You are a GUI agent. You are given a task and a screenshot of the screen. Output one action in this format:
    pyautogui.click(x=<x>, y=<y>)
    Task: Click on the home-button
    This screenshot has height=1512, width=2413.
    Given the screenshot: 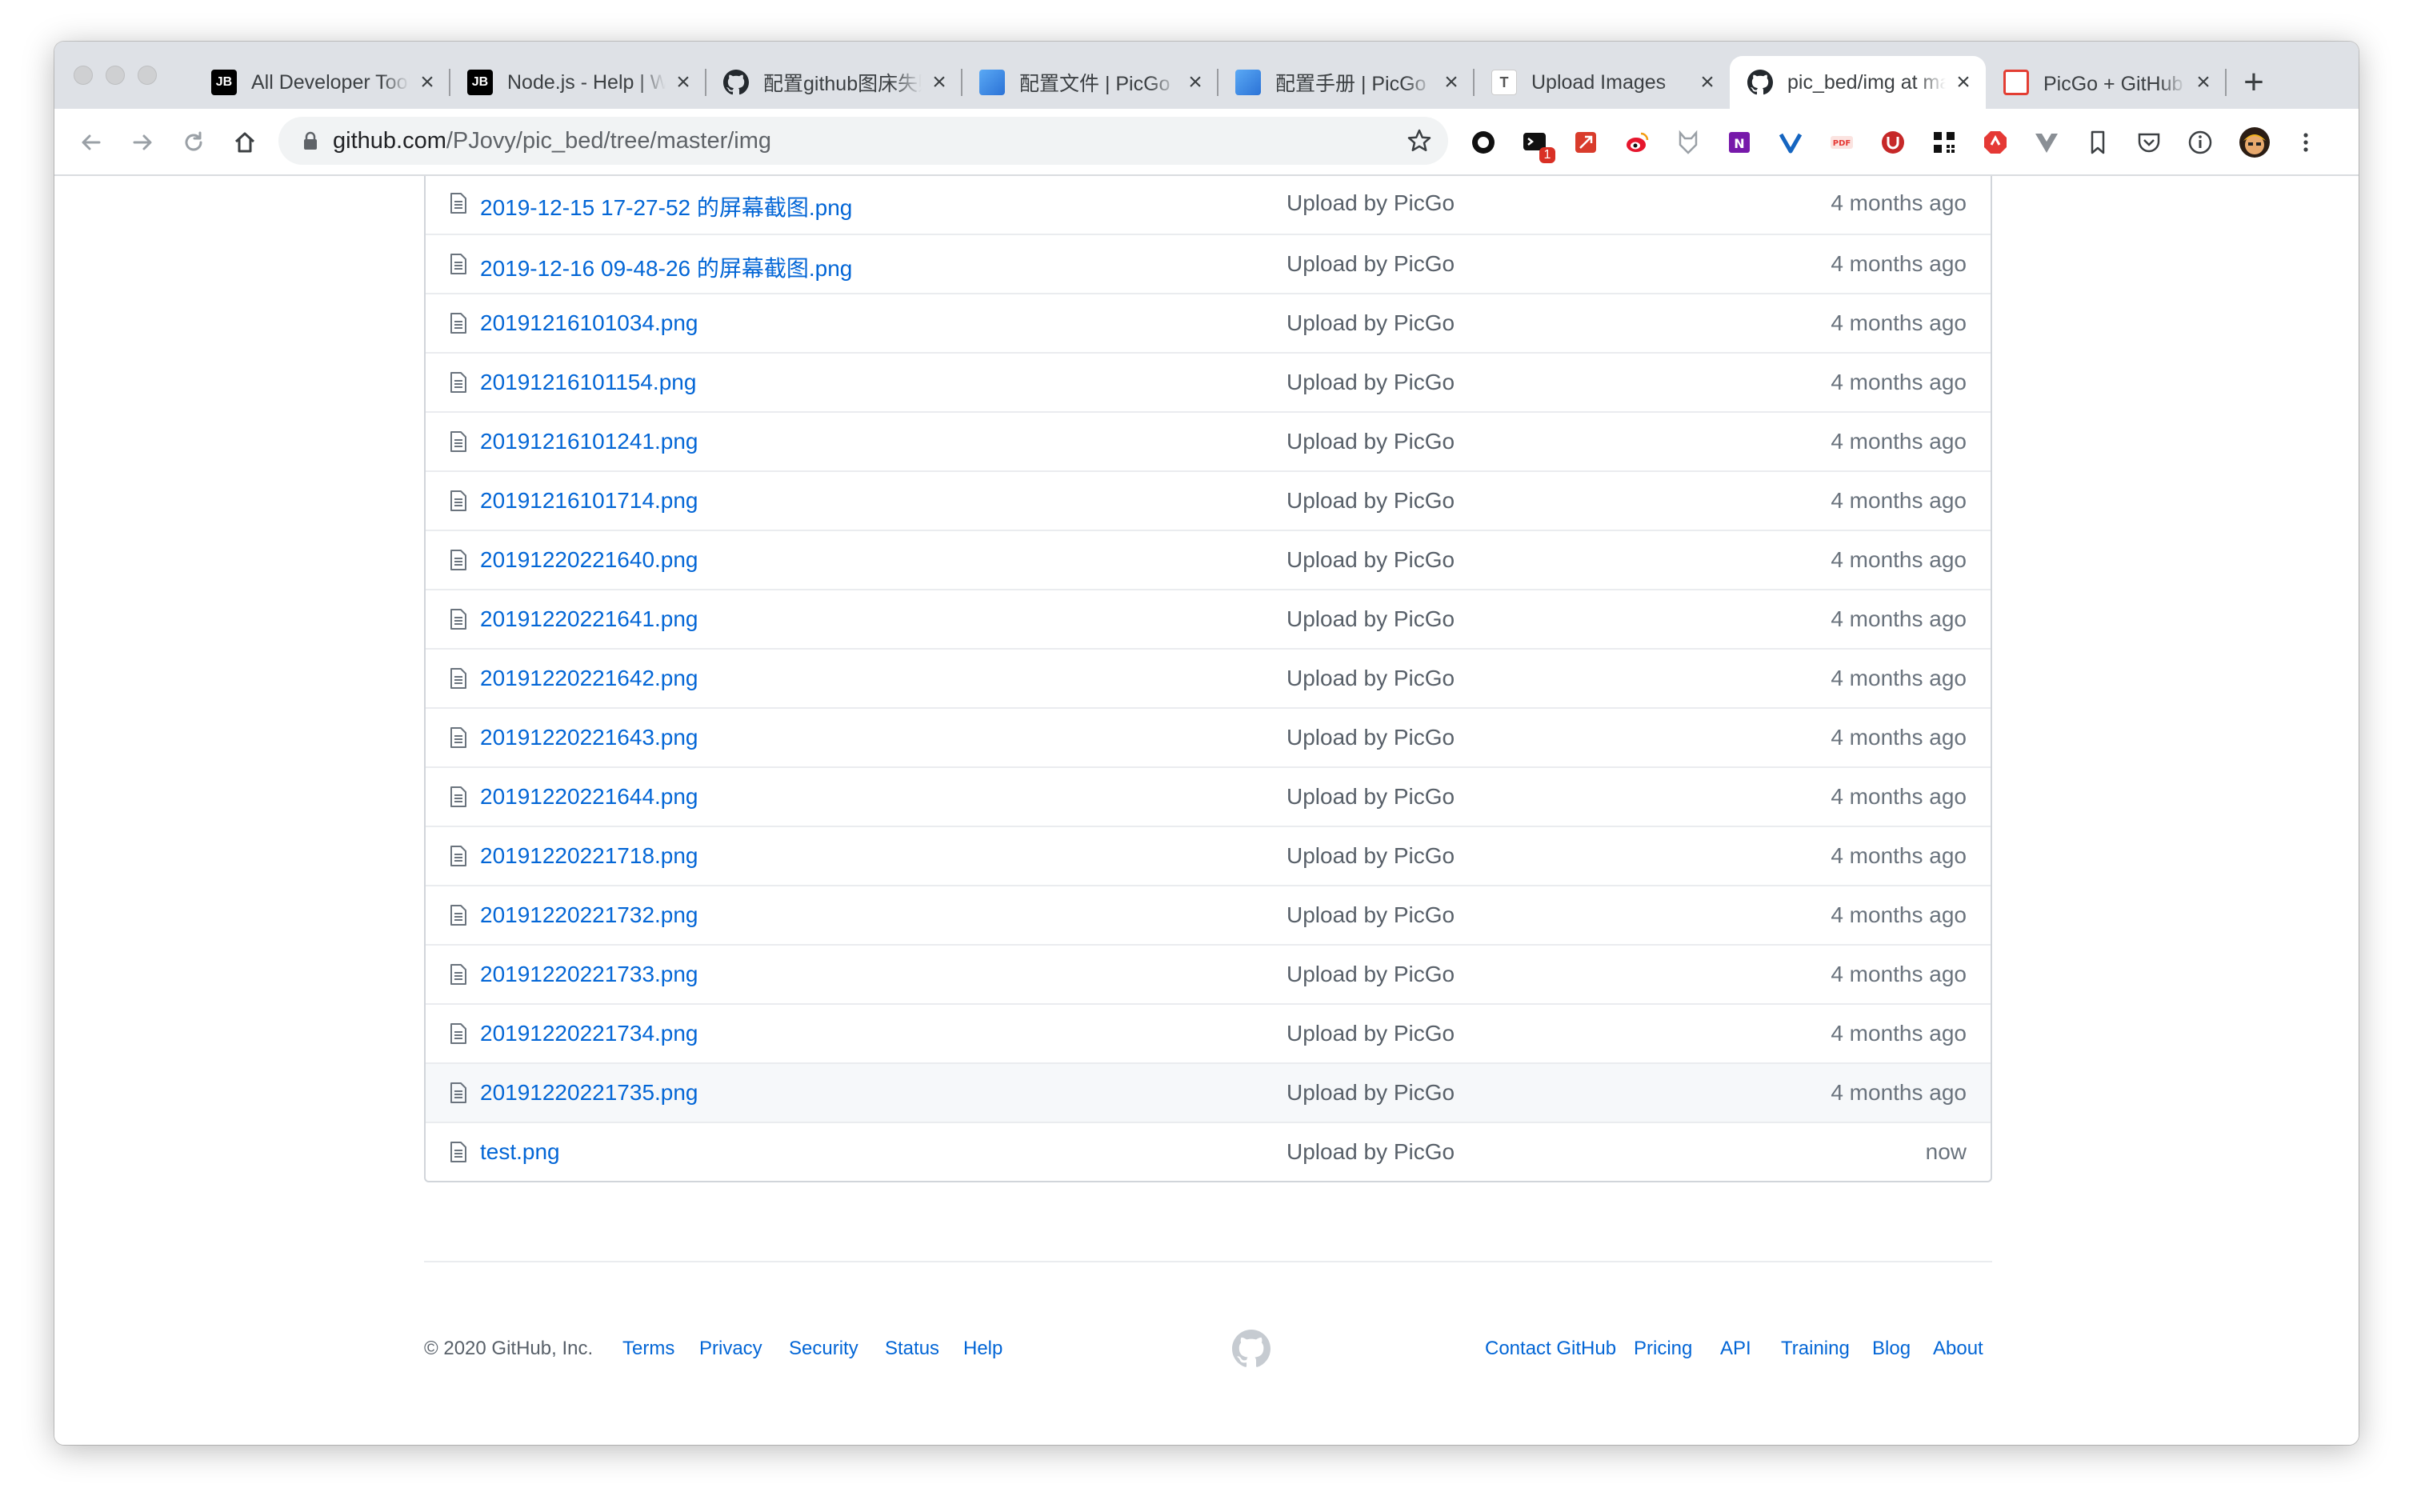 What is the action you would take?
    pyautogui.click(x=245, y=142)
    